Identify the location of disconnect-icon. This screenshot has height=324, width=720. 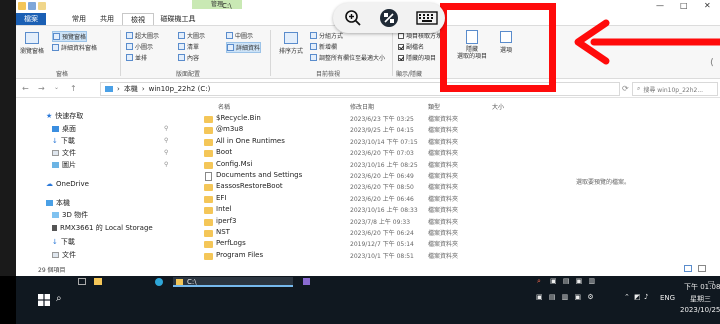
(389, 18).